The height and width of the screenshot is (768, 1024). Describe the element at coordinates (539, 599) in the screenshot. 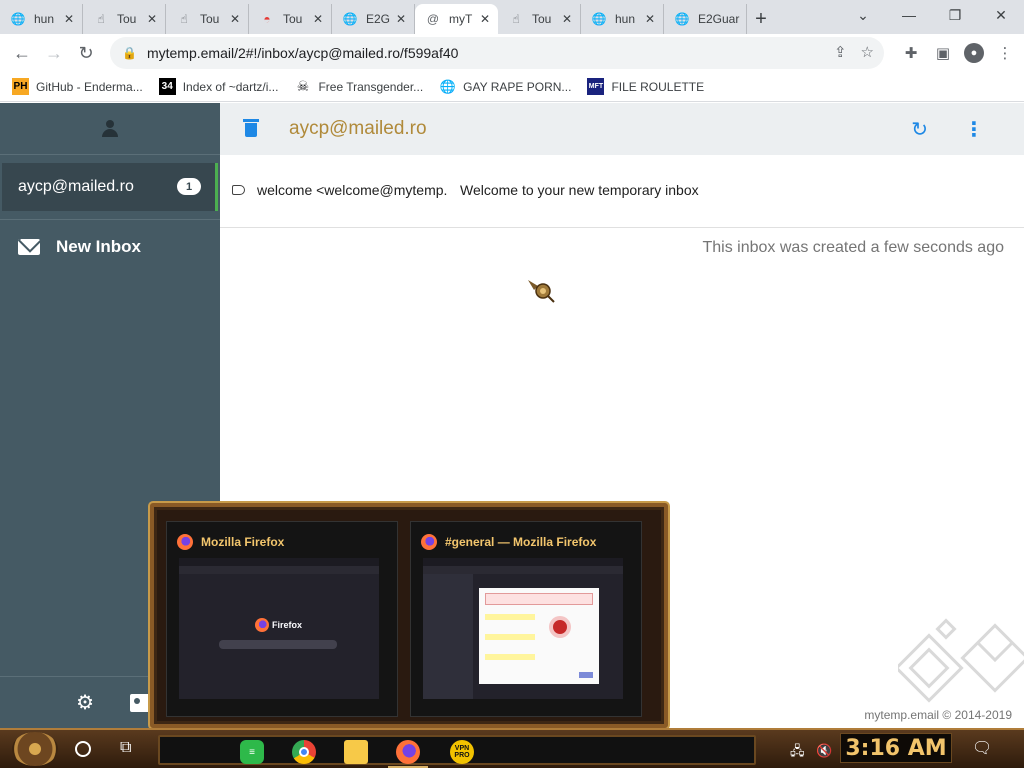

I see `thumbnail-error-box` at that location.